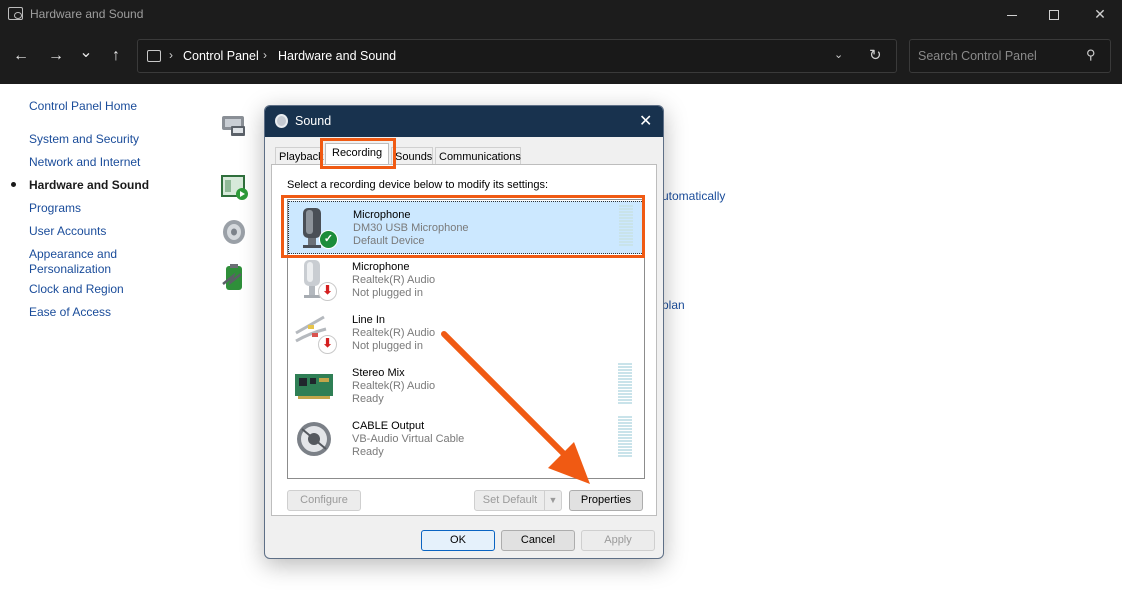 The image size is (1122, 604). Describe the element at coordinates (84, 162) in the screenshot. I see `sidebar-item-network-and-internet: Network and Internet` at that location.